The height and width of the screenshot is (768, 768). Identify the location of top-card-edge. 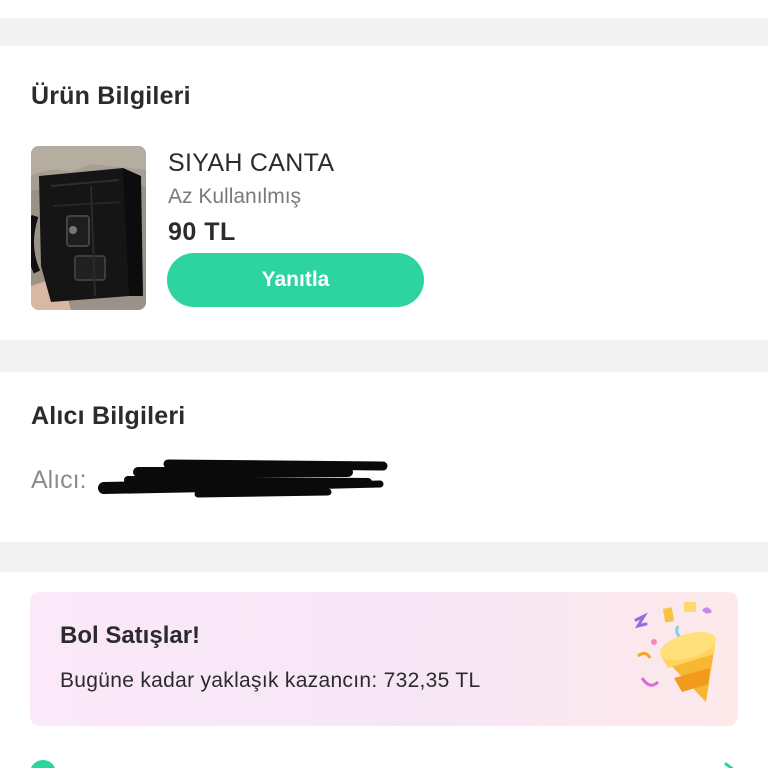
(384, 9).